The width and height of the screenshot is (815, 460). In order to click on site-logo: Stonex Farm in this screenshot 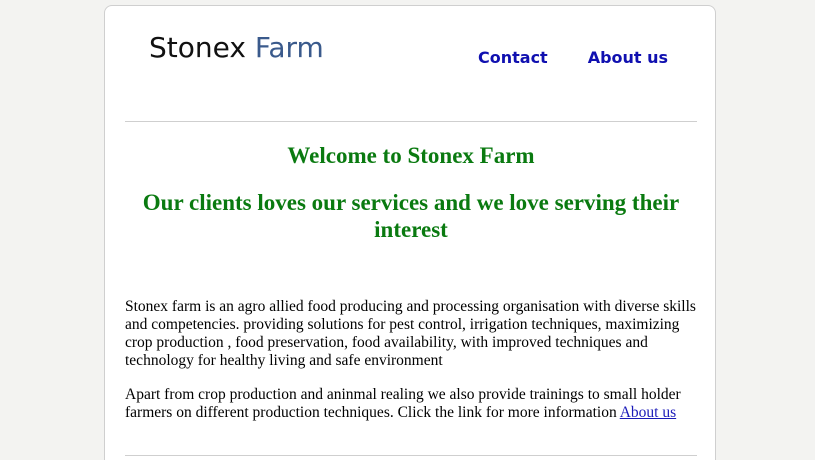, I will do `click(236, 48)`.